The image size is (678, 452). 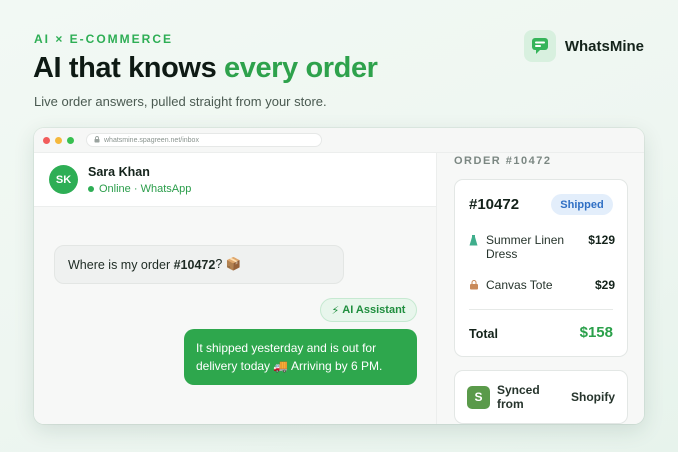 I want to click on url-text: whatsmine.spagreen.net/inbox, so click(x=151, y=140).